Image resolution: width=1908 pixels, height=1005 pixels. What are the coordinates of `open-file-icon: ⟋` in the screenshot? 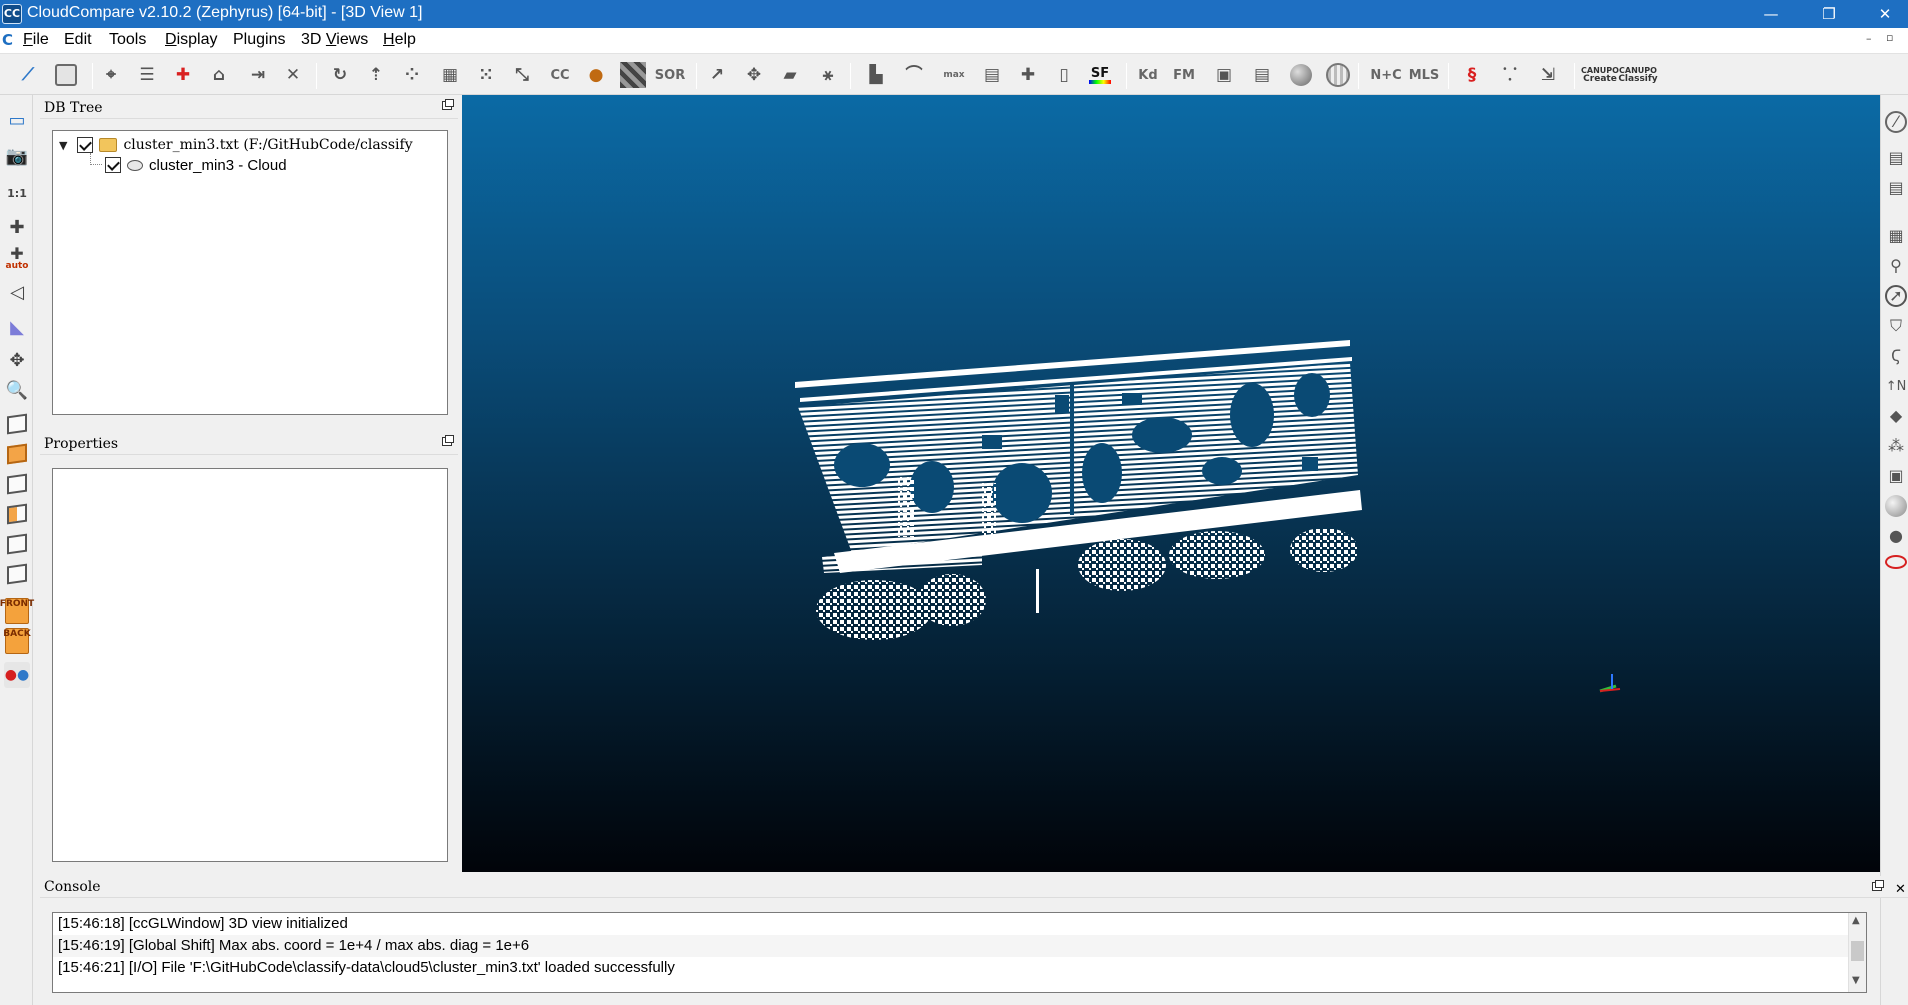 It's located at (28, 75).